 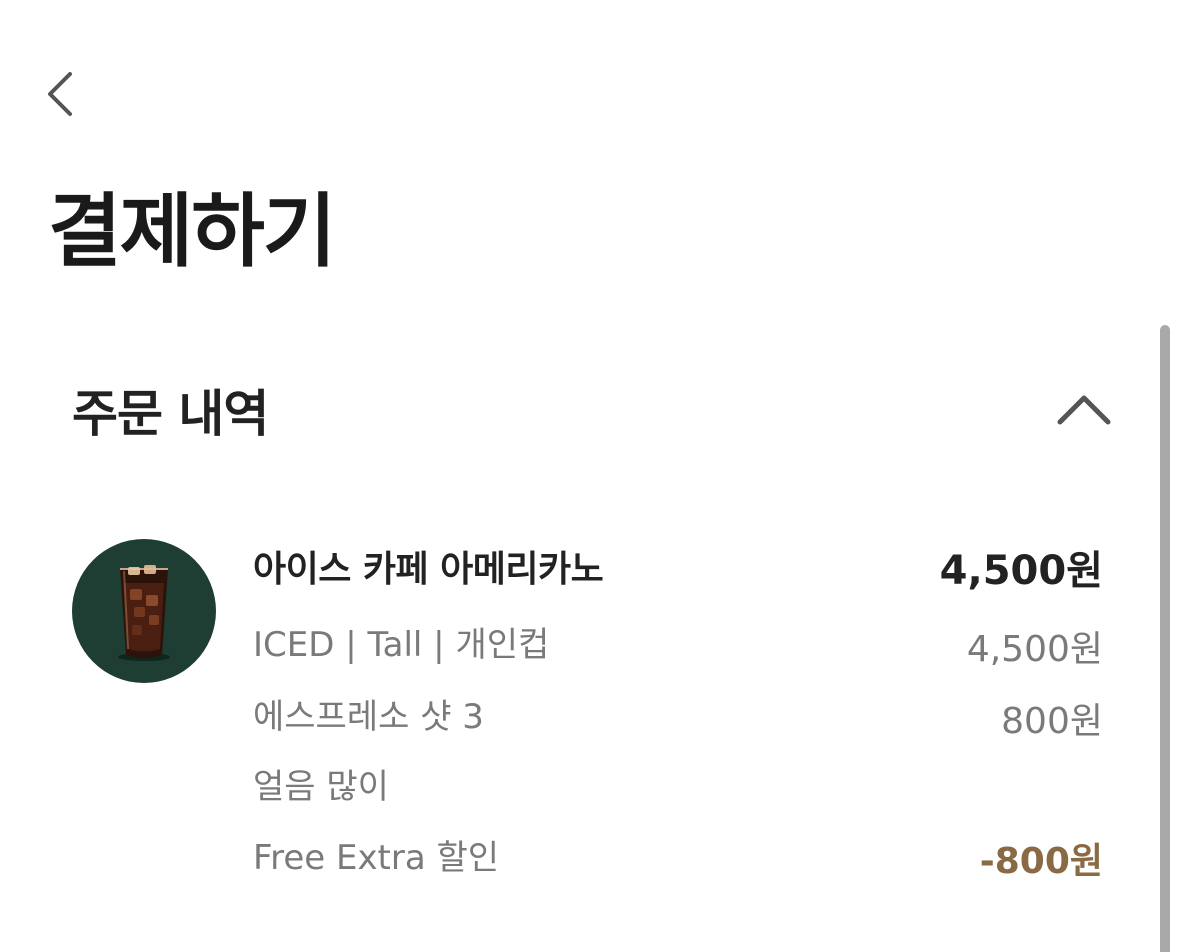 What do you see at coordinates (1165, 638) in the screenshot?
I see `scrollbar` at bounding box center [1165, 638].